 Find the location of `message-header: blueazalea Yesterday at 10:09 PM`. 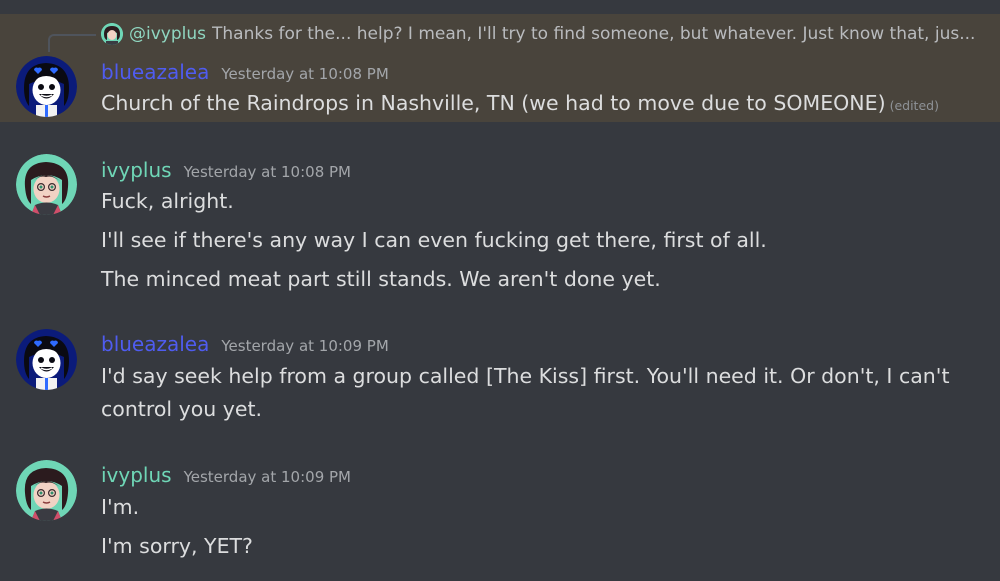

message-header: blueazalea Yesterday at 10:09 PM is located at coordinates (245, 344).